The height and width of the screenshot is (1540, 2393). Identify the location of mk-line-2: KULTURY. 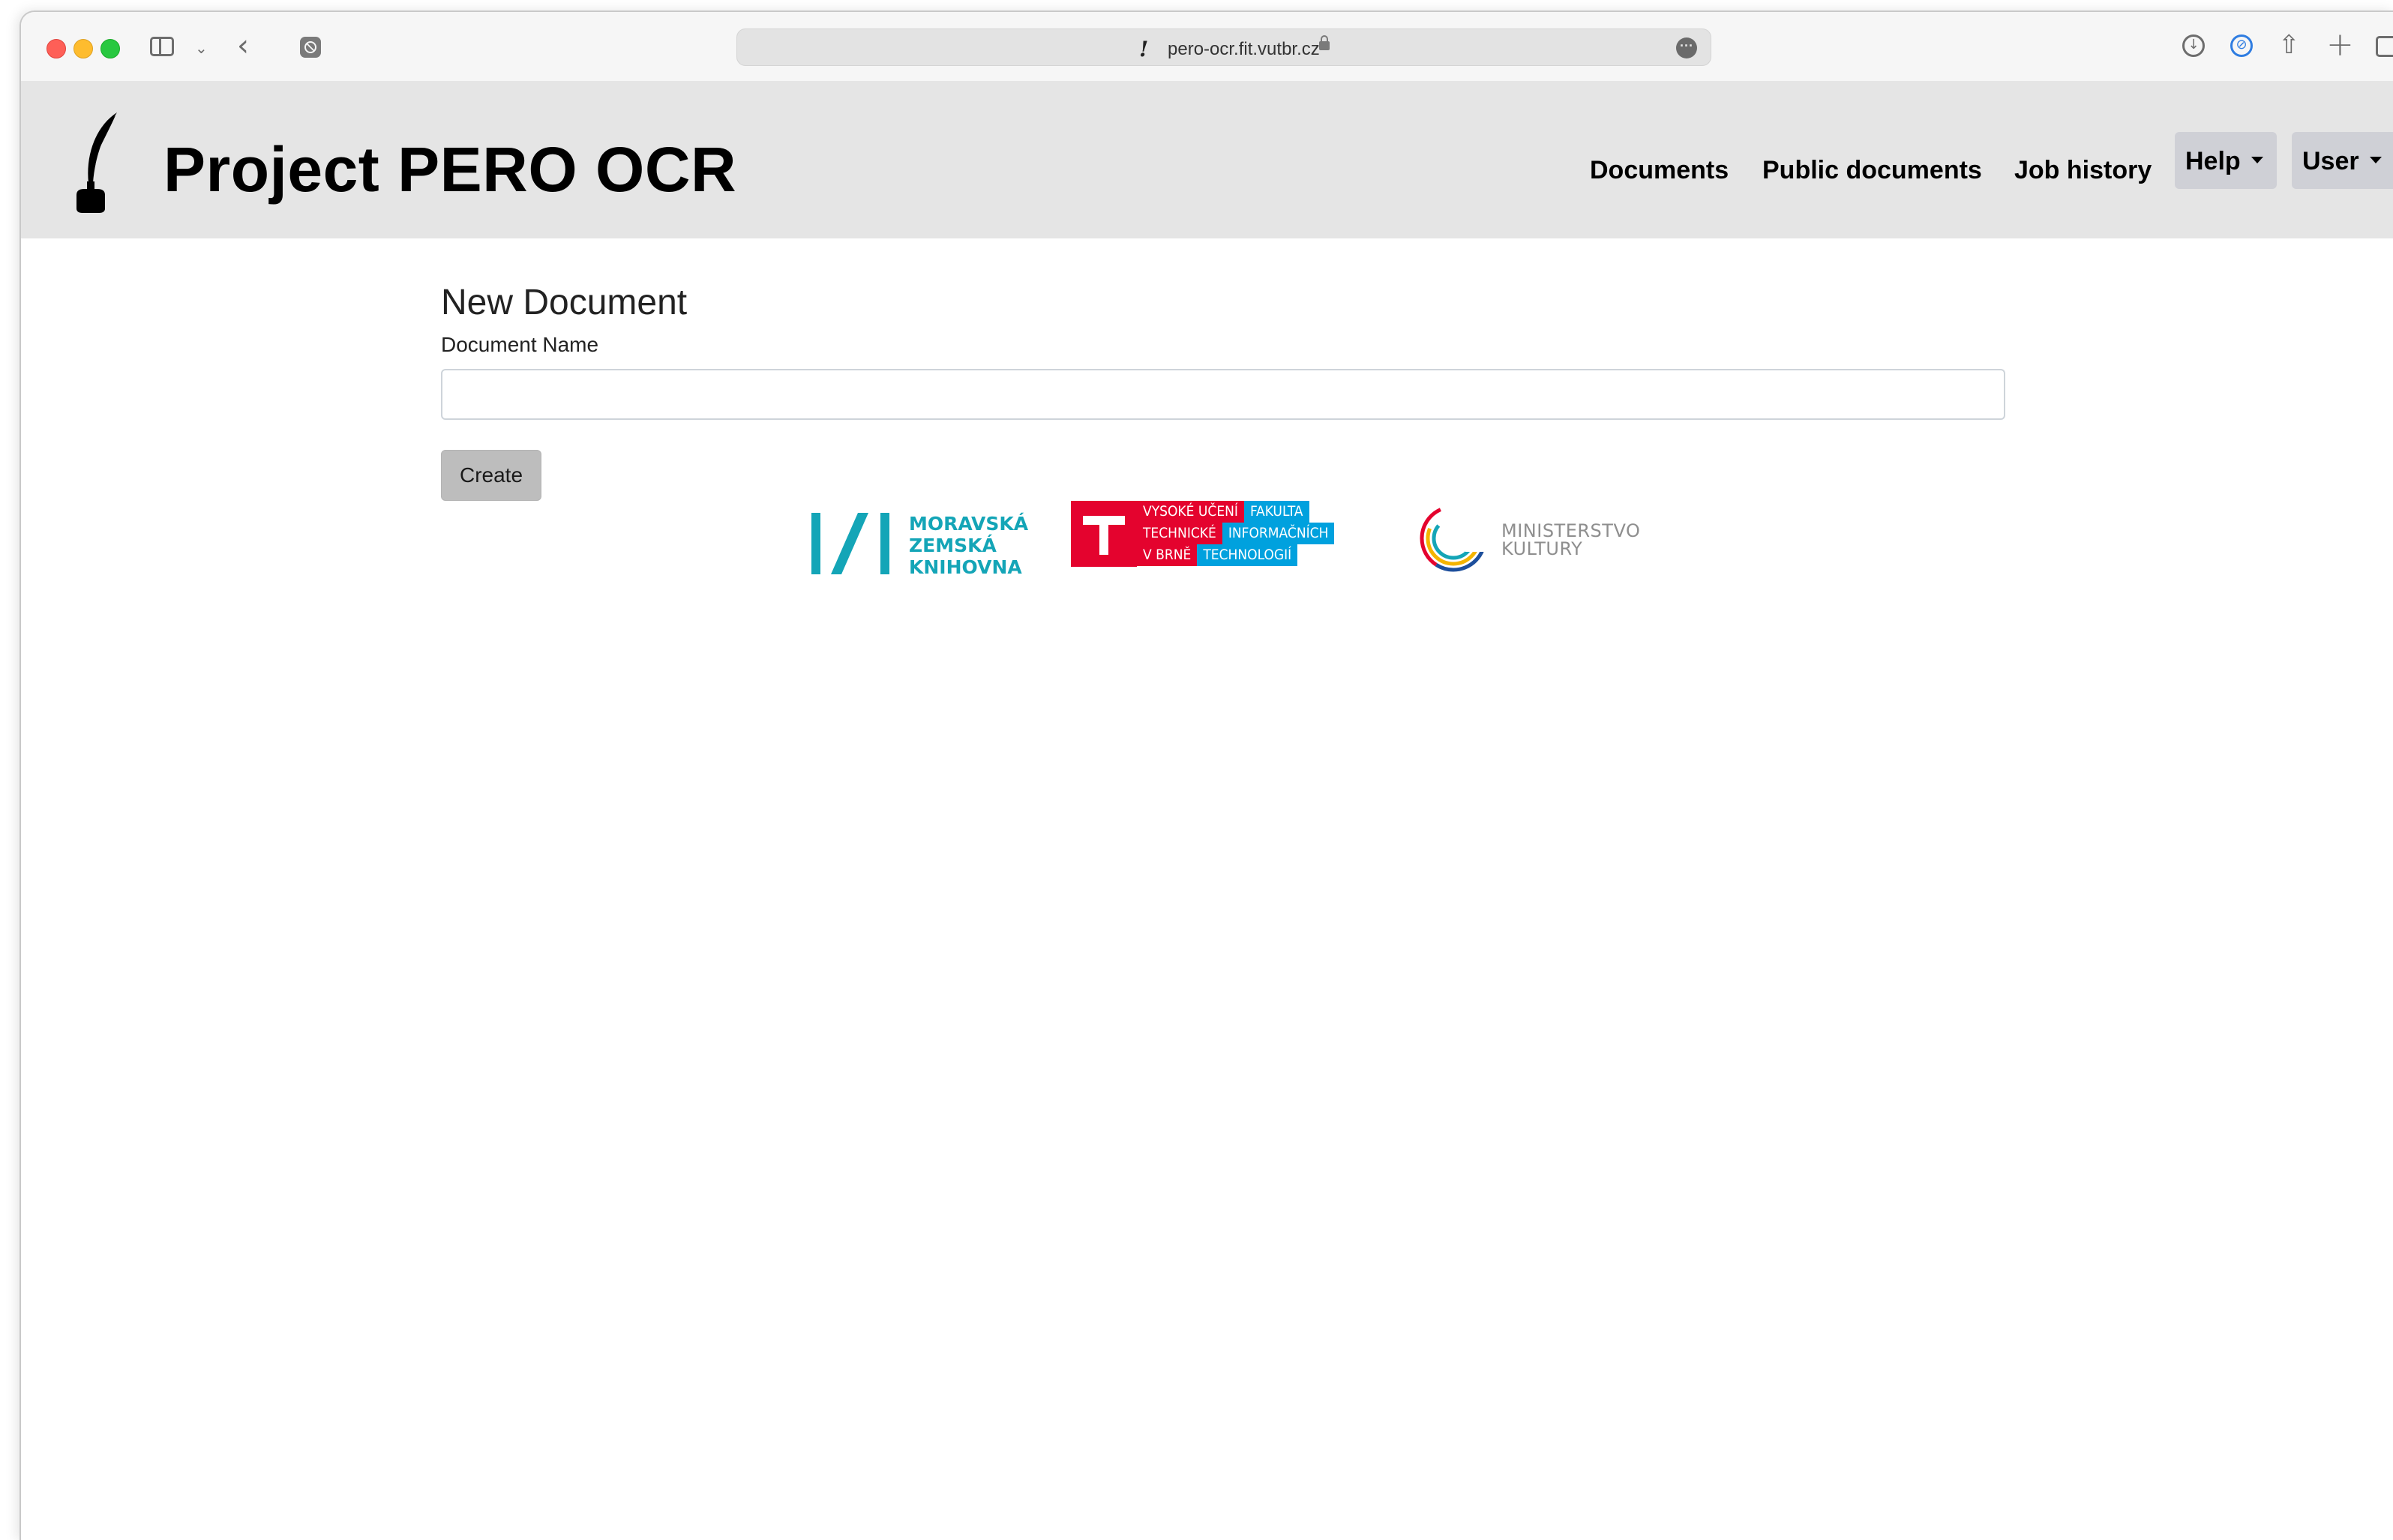
(1542, 548).